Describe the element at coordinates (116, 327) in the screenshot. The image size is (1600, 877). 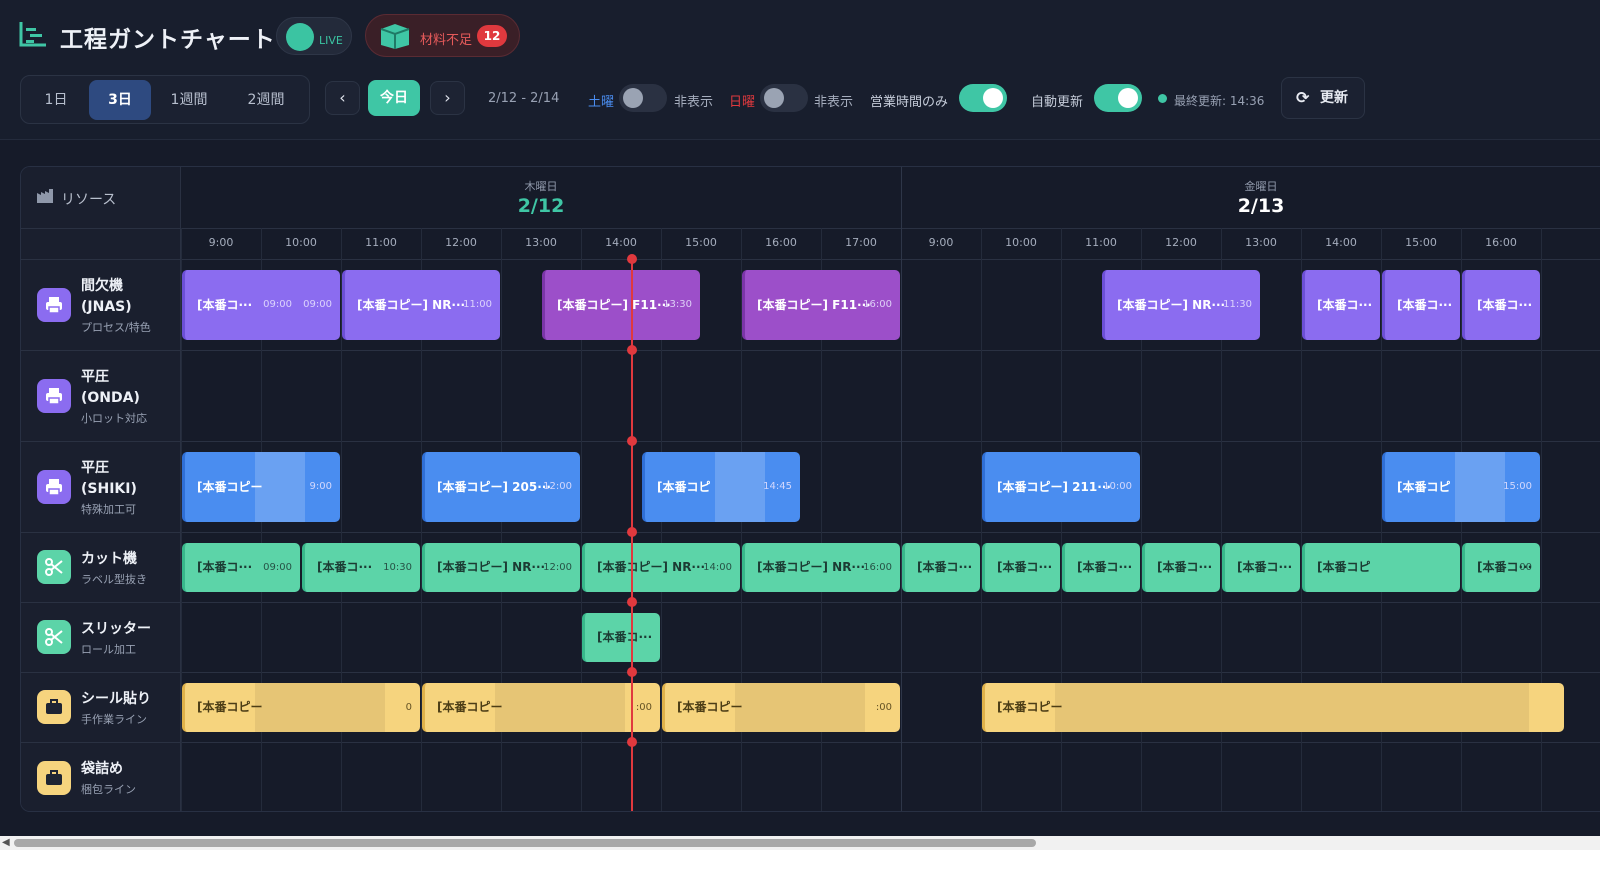
I see `resource-subtitle: プロセス/特色` at that location.